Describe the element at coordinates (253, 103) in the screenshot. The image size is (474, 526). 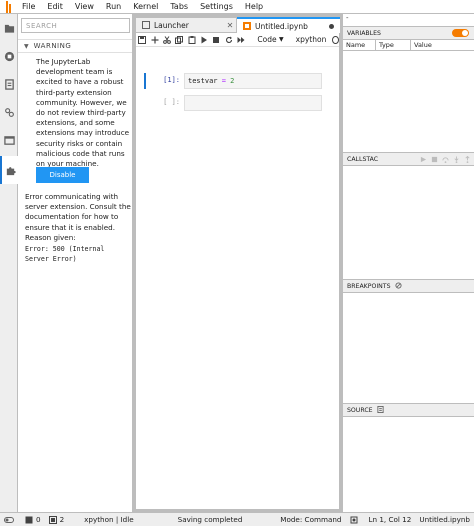
I see `cell-input` at that location.